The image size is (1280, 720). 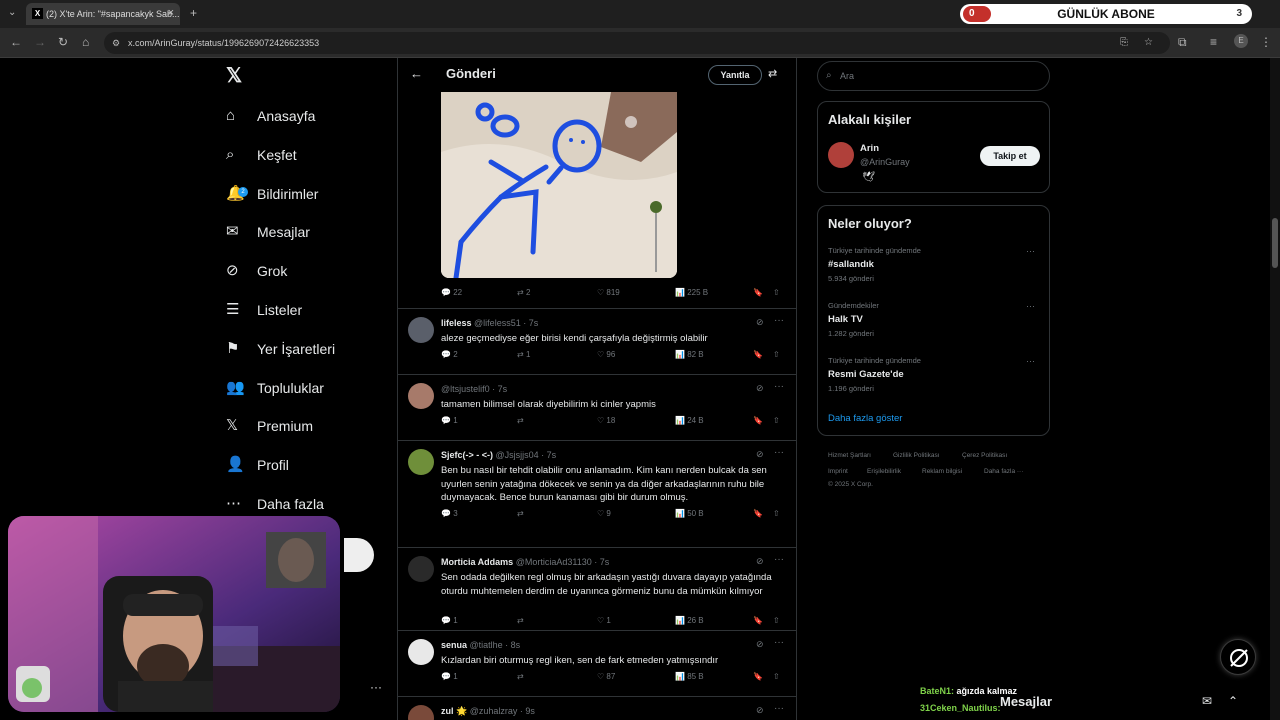 I want to click on views-action: 📊 85 B, so click(x=689, y=676).